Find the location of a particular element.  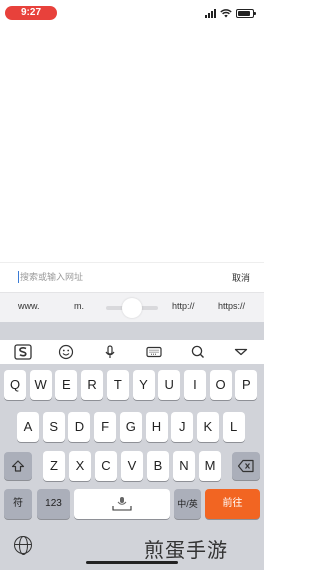

shortcut-www: www. is located at coordinates (29, 306).